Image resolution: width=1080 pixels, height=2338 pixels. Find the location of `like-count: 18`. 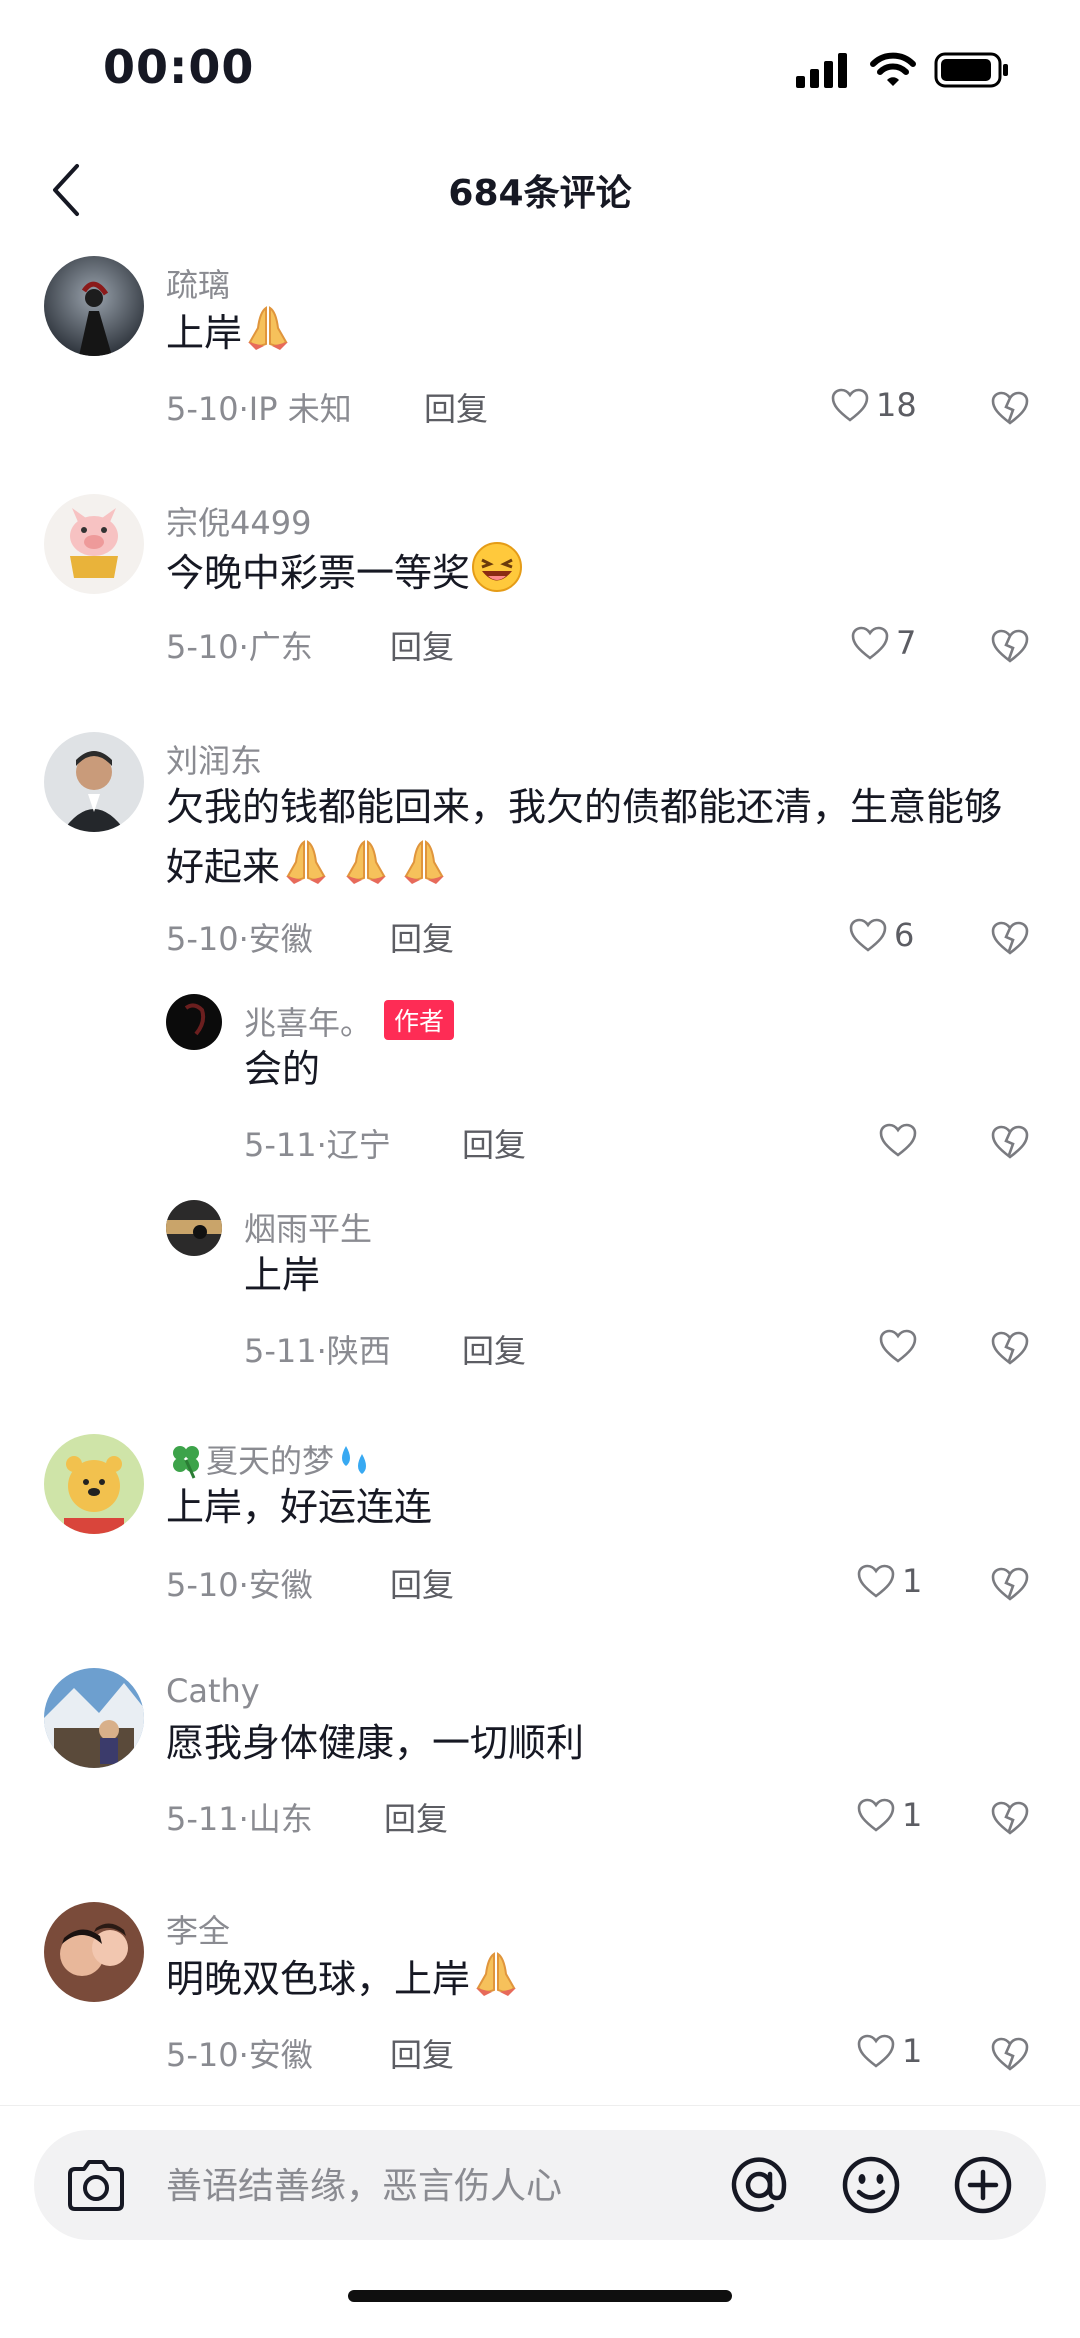

like-count: 18 is located at coordinates (896, 405).